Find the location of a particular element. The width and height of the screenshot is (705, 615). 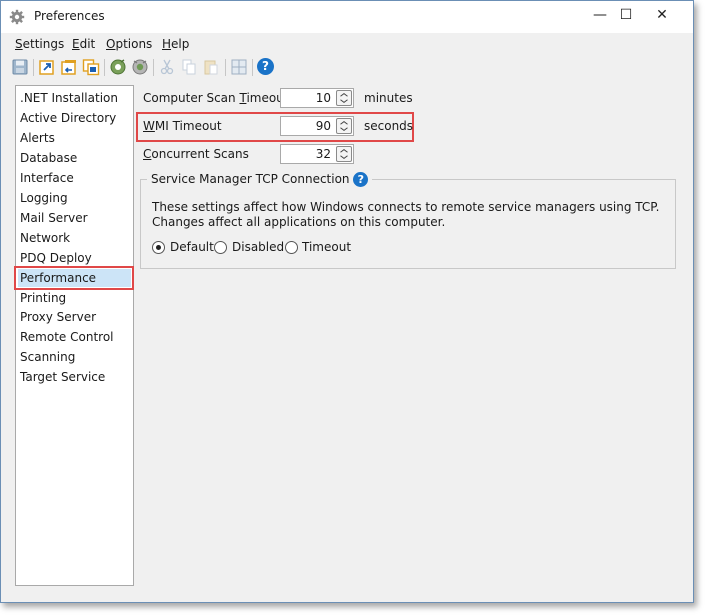

help-icon: ? is located at coordinates (266, 67).